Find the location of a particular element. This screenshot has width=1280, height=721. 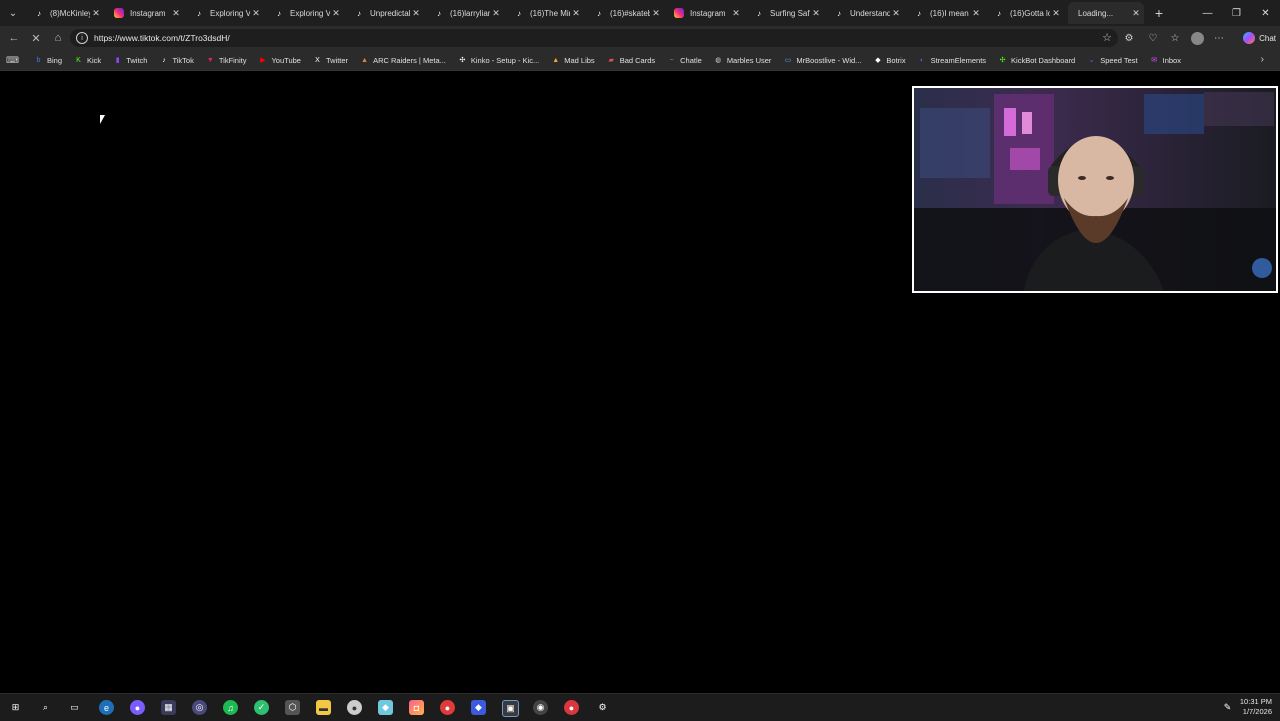

tab-10: ♪ Understandir✕ is located at coordinates (866, 13).